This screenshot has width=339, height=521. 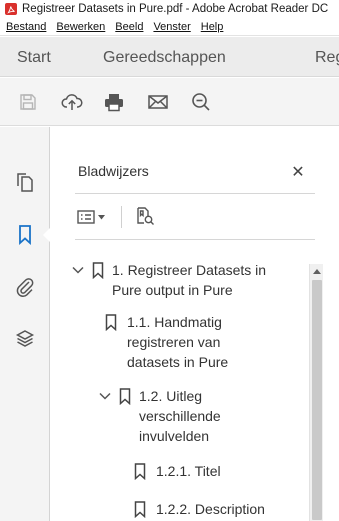 What do you see at coordinates (129, 27) in the screenshot?
I see `menu-beeld: Beeld` at bounding box center [129, 27].